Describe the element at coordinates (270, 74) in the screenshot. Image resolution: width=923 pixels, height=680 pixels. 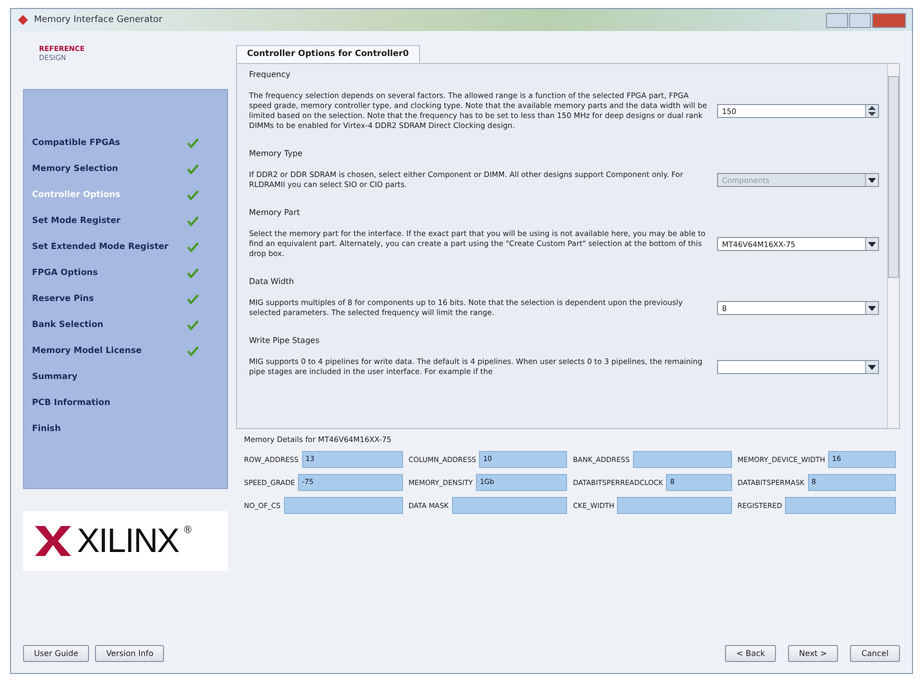
I see `section-title: Frequency` at that location.